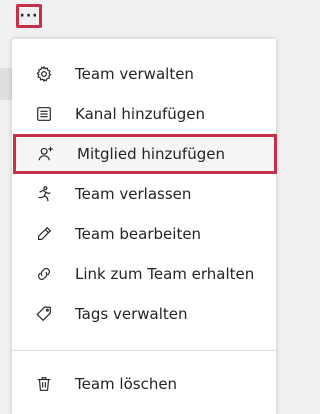 This screenshot has height=414, width=320. I want to click on menu-item-label: Mitglied hinzufügen, so click(151, 154).